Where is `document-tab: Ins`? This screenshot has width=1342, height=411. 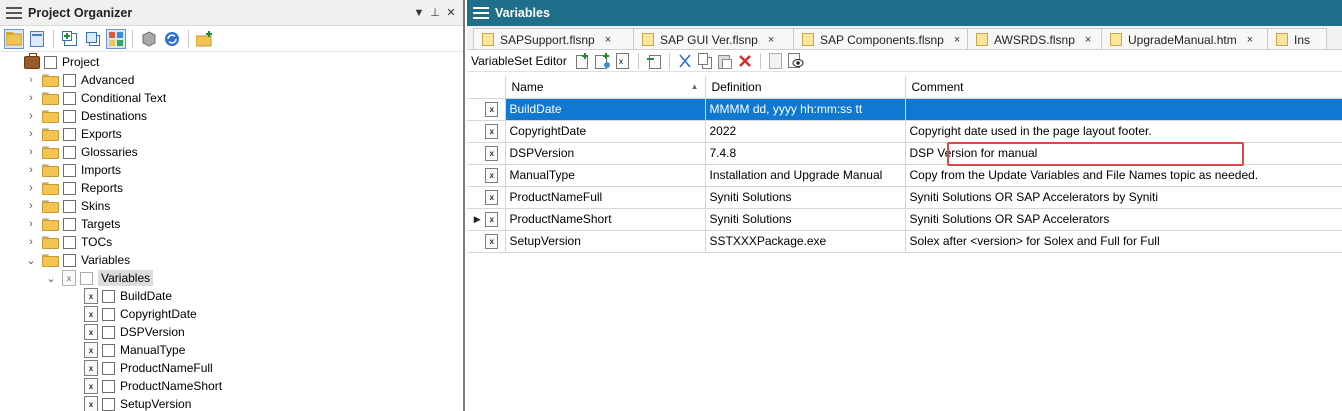 document-tab: Ins is located at coordinates (1297, 38).